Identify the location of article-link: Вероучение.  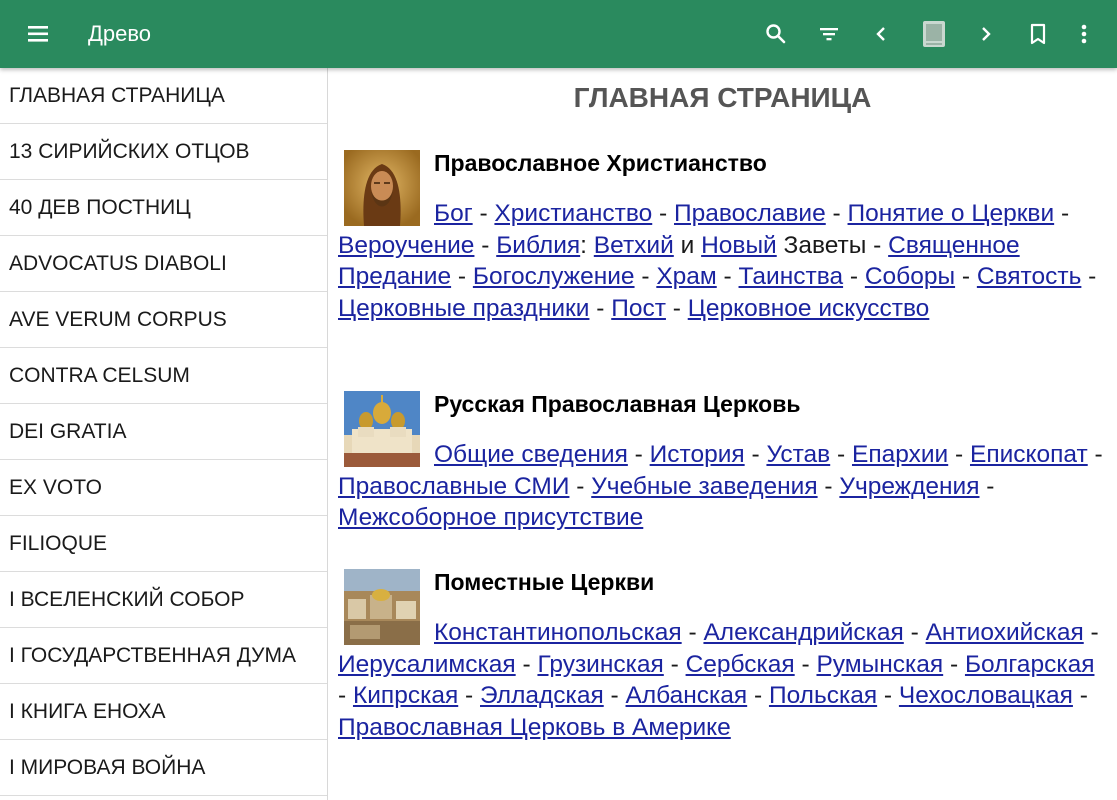
(406, 245).